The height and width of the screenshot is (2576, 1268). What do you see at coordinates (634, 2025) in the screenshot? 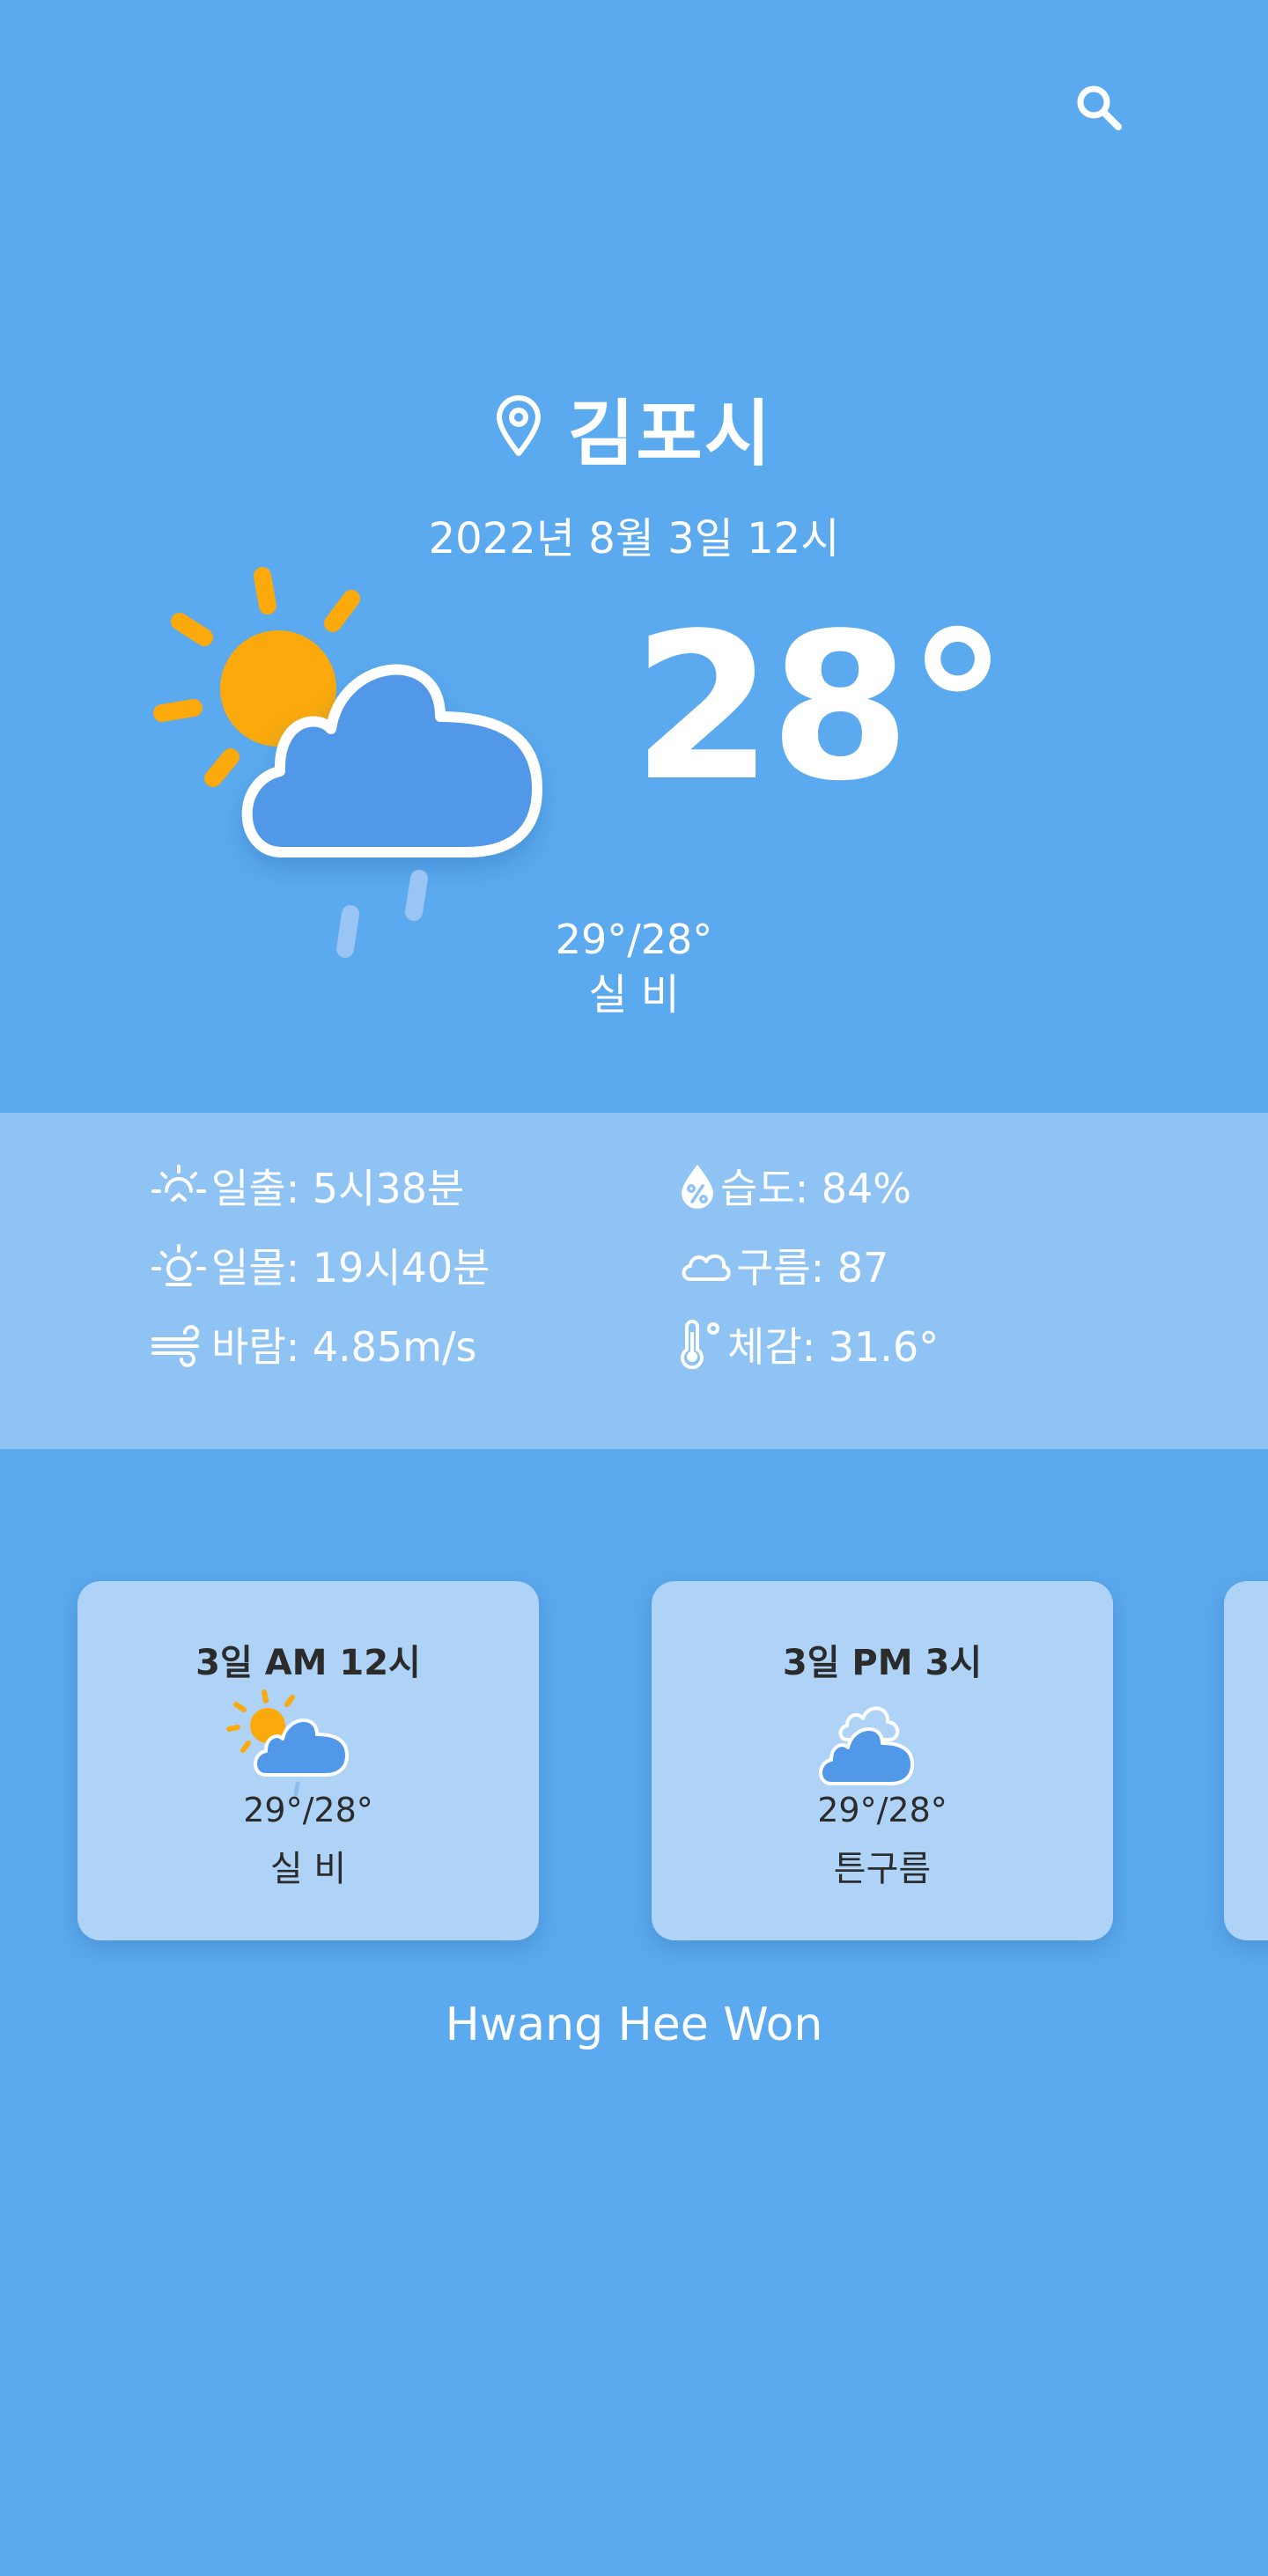
I see `footer-author: Hwang Hee Won` at bounding box center [634, 2025].